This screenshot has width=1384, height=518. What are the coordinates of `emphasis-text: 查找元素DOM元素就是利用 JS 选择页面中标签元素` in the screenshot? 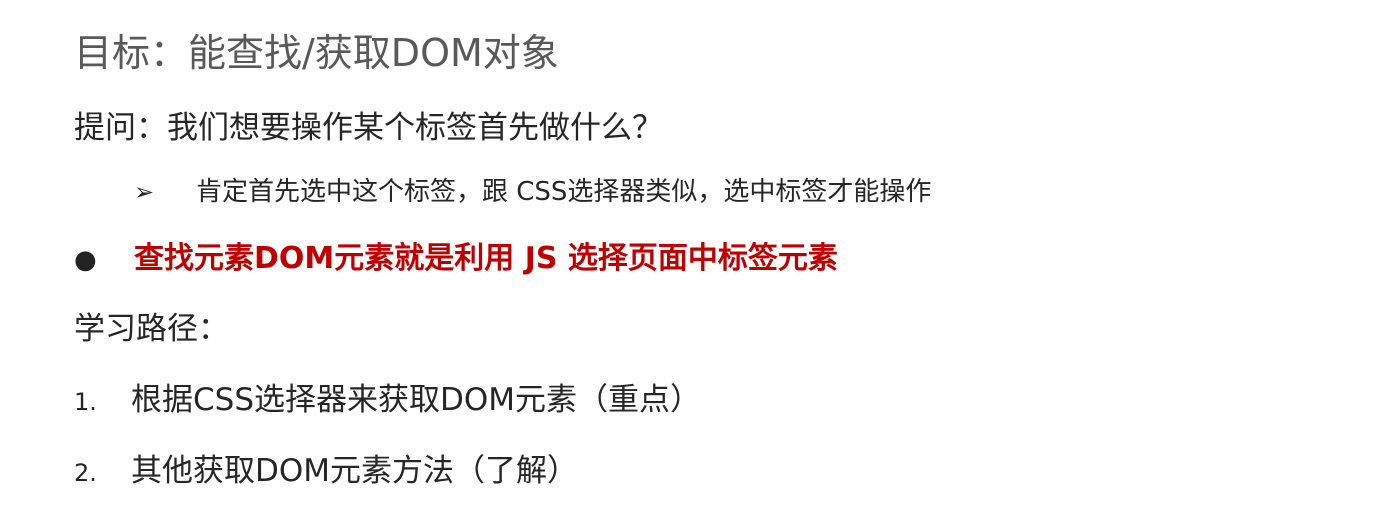 It's located at (486, 258).